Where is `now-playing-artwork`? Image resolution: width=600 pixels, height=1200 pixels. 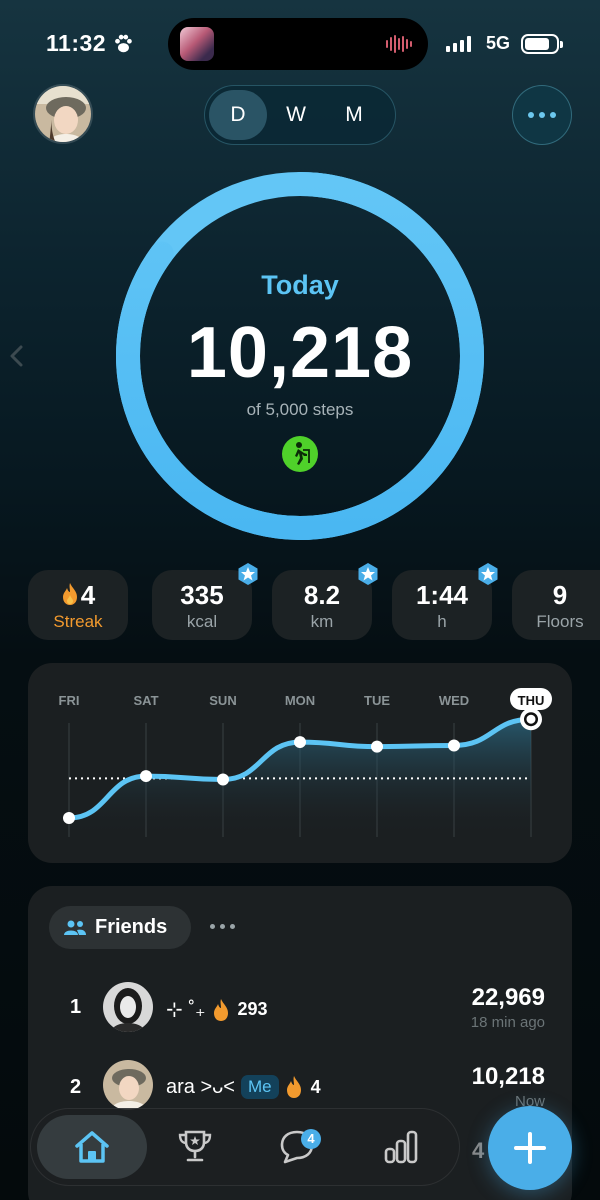
now-playing-artwork is located at coordinates (197, 44).